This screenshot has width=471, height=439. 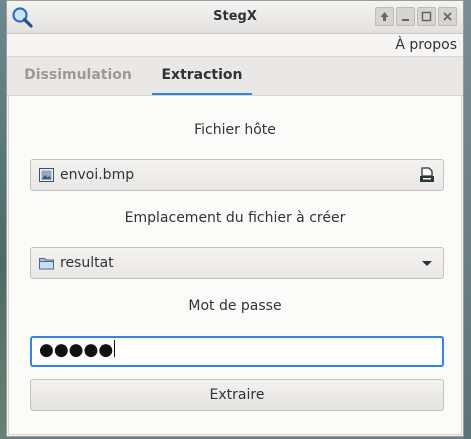 What do you see at coordinates (235, 45) in the screenshot?
I see `menu-bar: À propos` at bounding box center [235, 45].